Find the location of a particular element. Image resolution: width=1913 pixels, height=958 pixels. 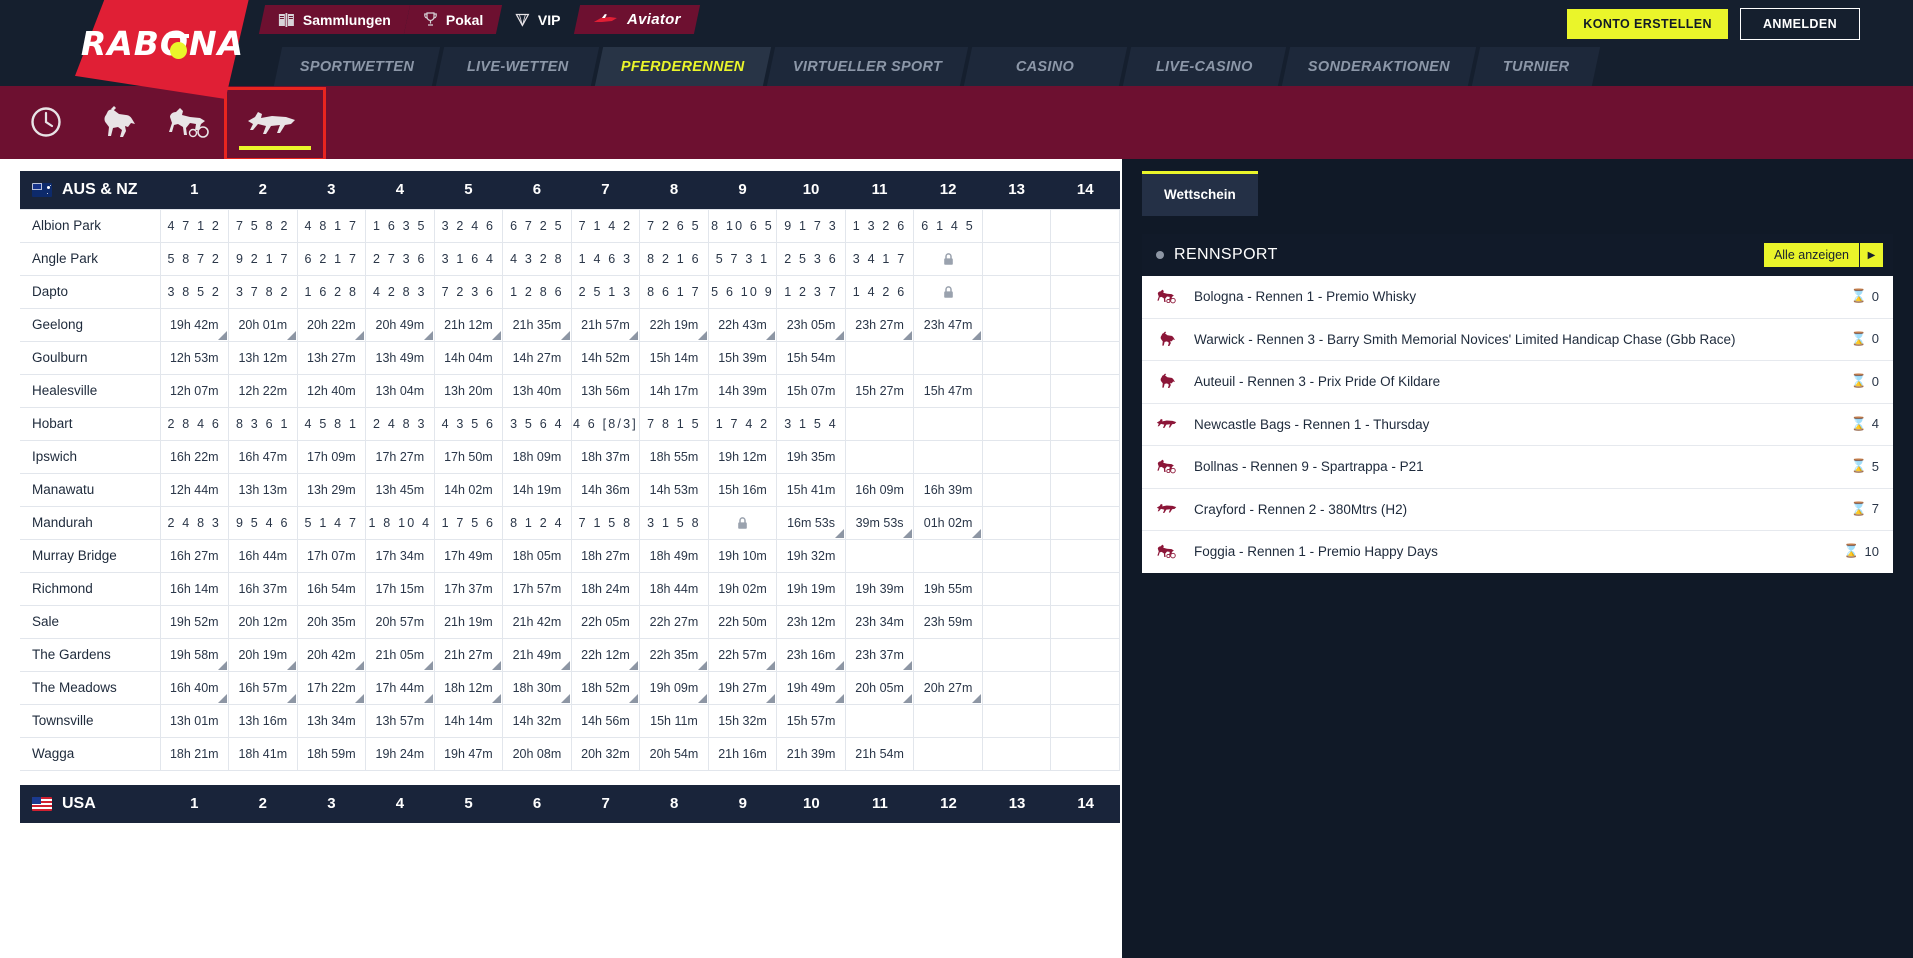

race-time-cell: 19h 27m is located at coordinates (742, 687).